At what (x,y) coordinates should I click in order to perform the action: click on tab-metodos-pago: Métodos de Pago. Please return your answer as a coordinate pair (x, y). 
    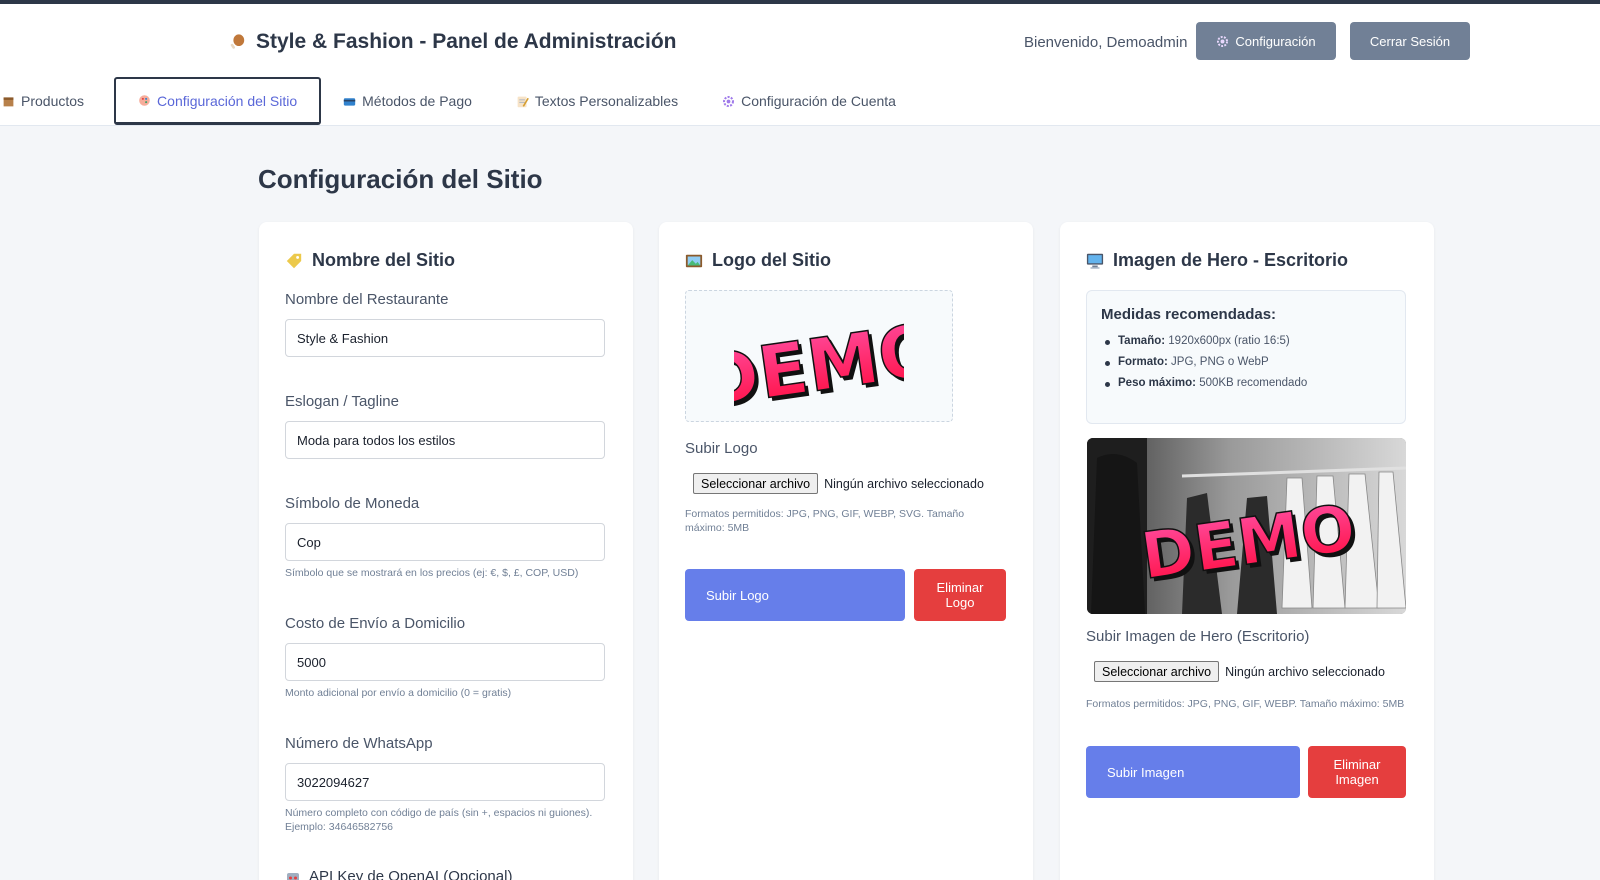
    Looking at the image, I should click on (407, 101).